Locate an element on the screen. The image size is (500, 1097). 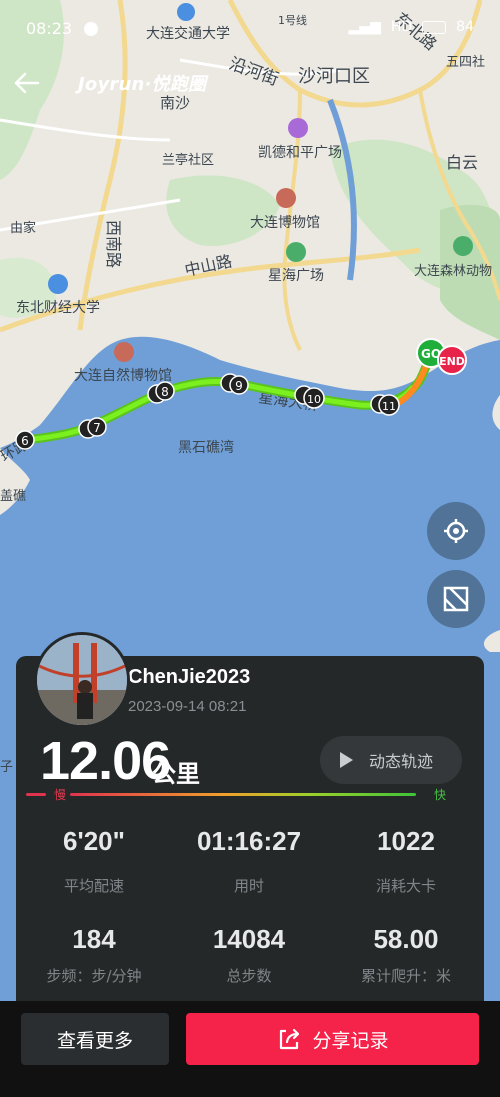
stat-total-steps: 14084 总步数 is located at coordinates (249, 955).